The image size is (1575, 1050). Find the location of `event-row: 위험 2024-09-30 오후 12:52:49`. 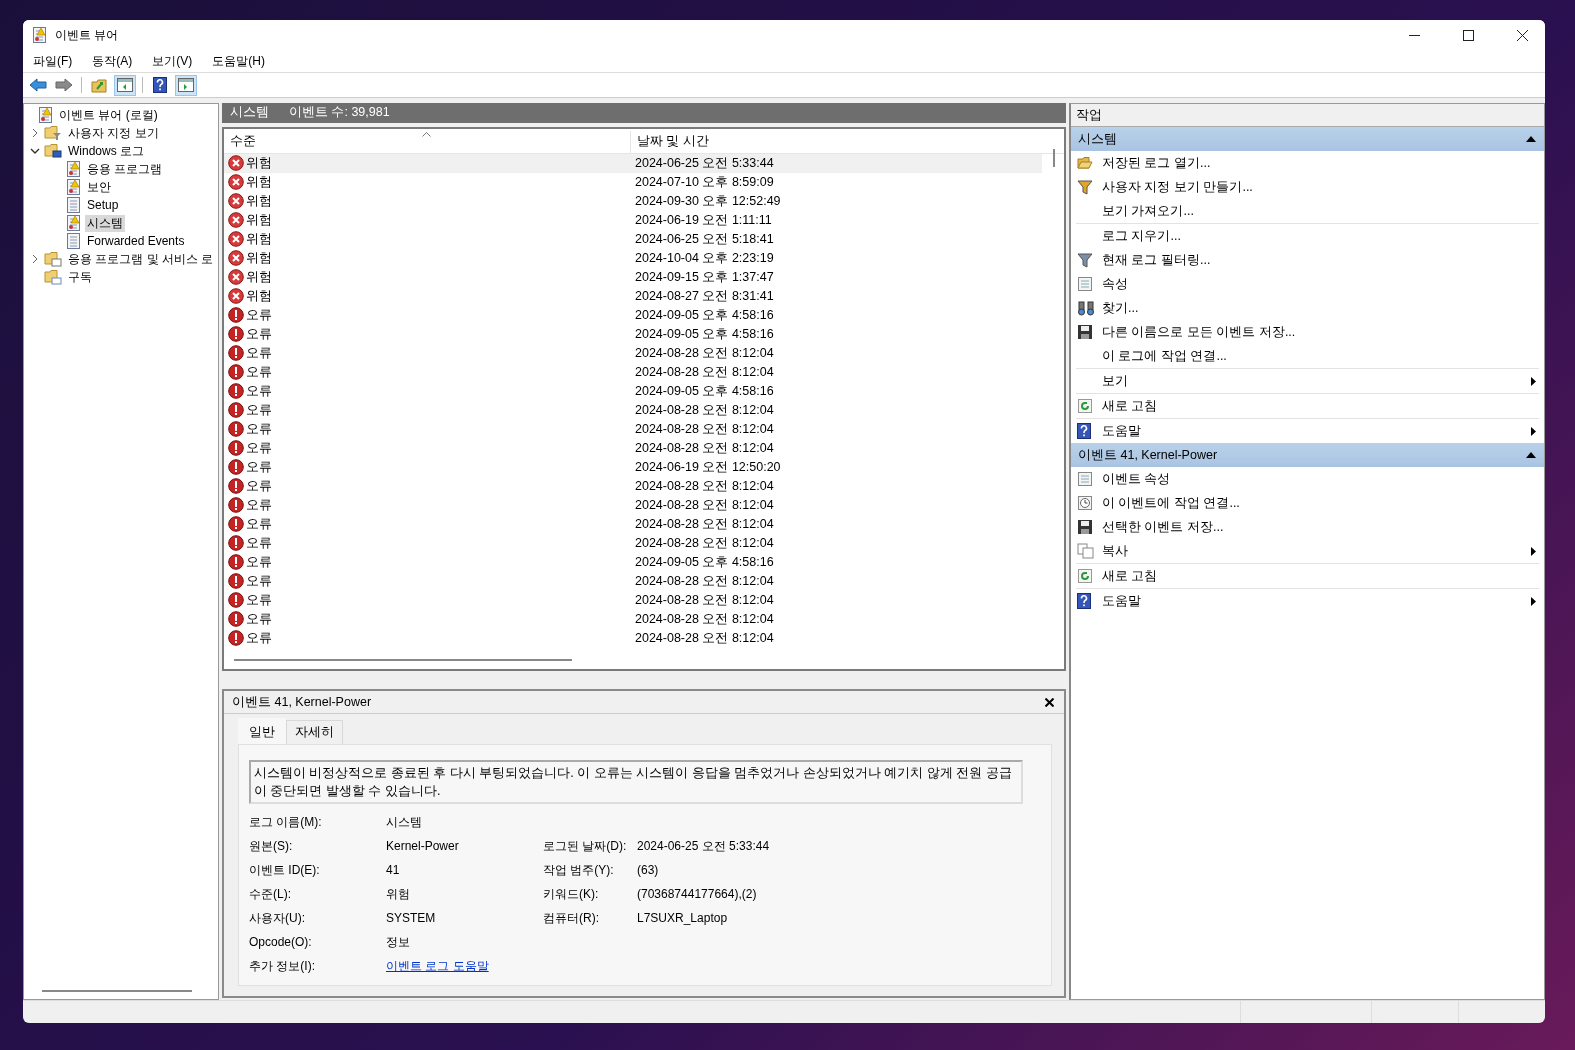

event-row: 위험 2024-09-30 오후 12:52:49 is located at coordinates (633, 201).